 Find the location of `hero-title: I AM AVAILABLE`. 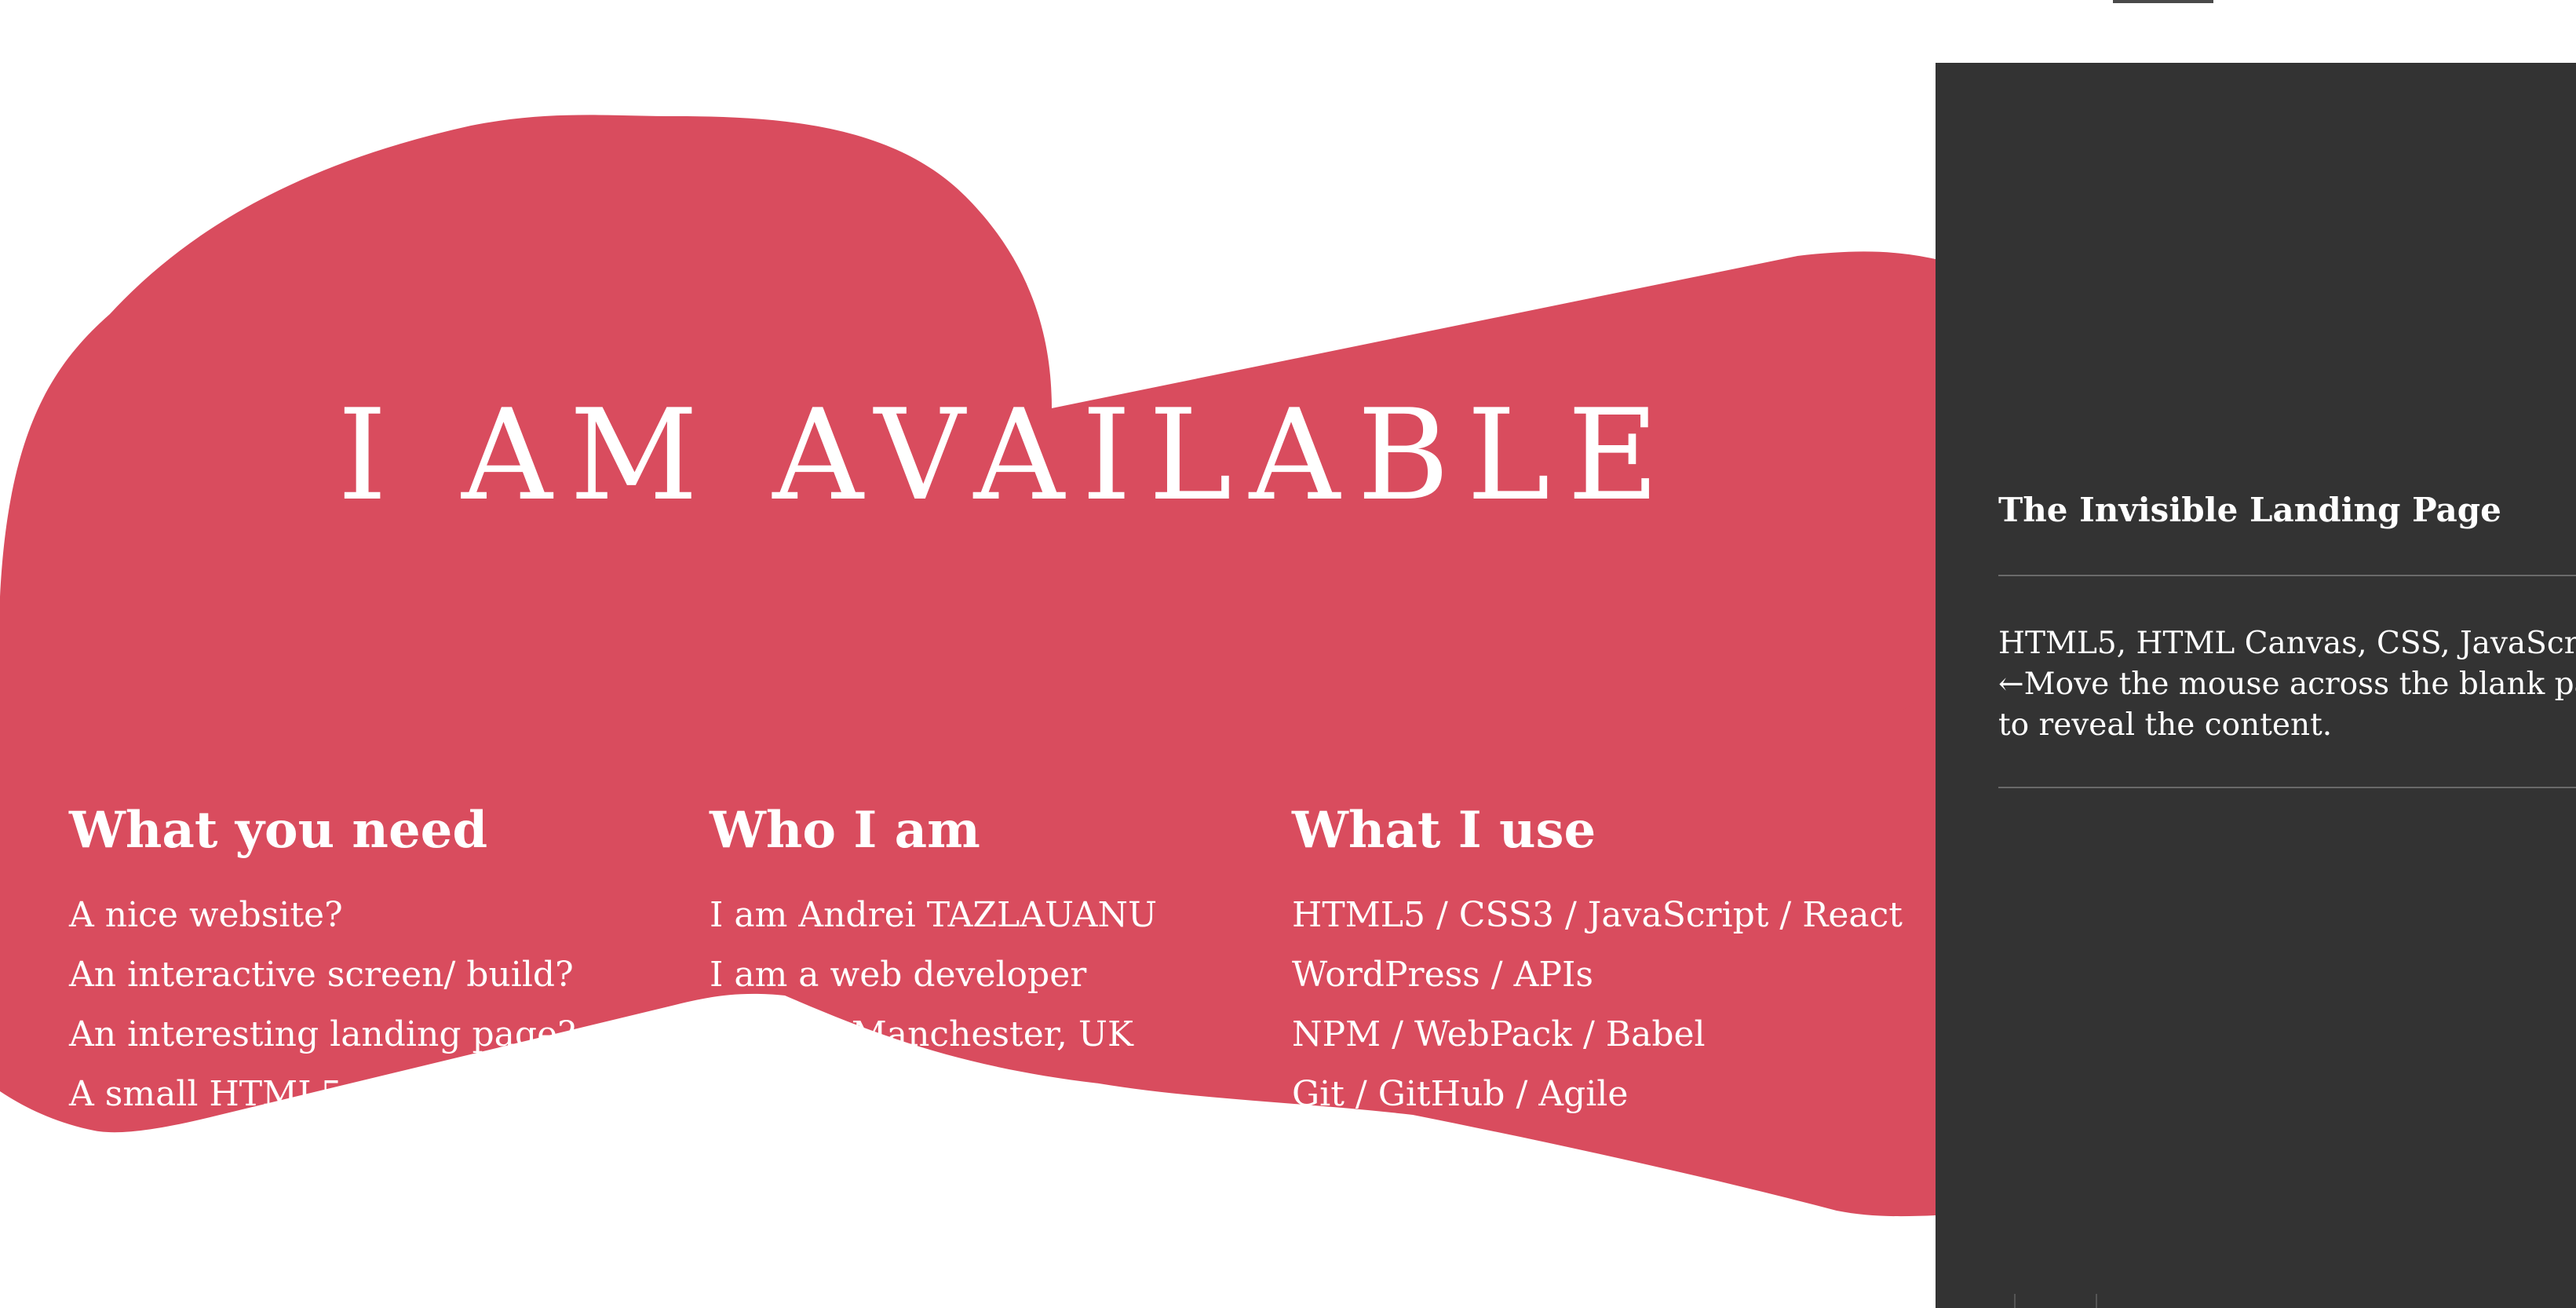

hero-title: I AM AVAILABLE is located at coordinates (1008, 455).